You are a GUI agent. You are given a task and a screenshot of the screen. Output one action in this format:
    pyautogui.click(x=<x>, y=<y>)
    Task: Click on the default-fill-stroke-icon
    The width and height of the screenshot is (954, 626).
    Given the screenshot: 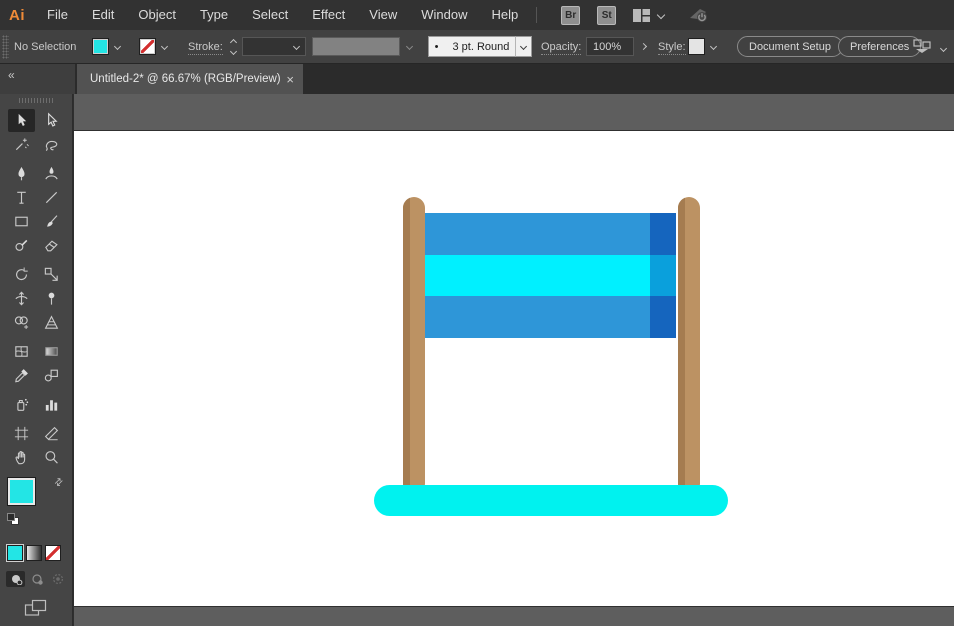 What is the action you would take?
    pyautogui.click(x=13, y=519)
    